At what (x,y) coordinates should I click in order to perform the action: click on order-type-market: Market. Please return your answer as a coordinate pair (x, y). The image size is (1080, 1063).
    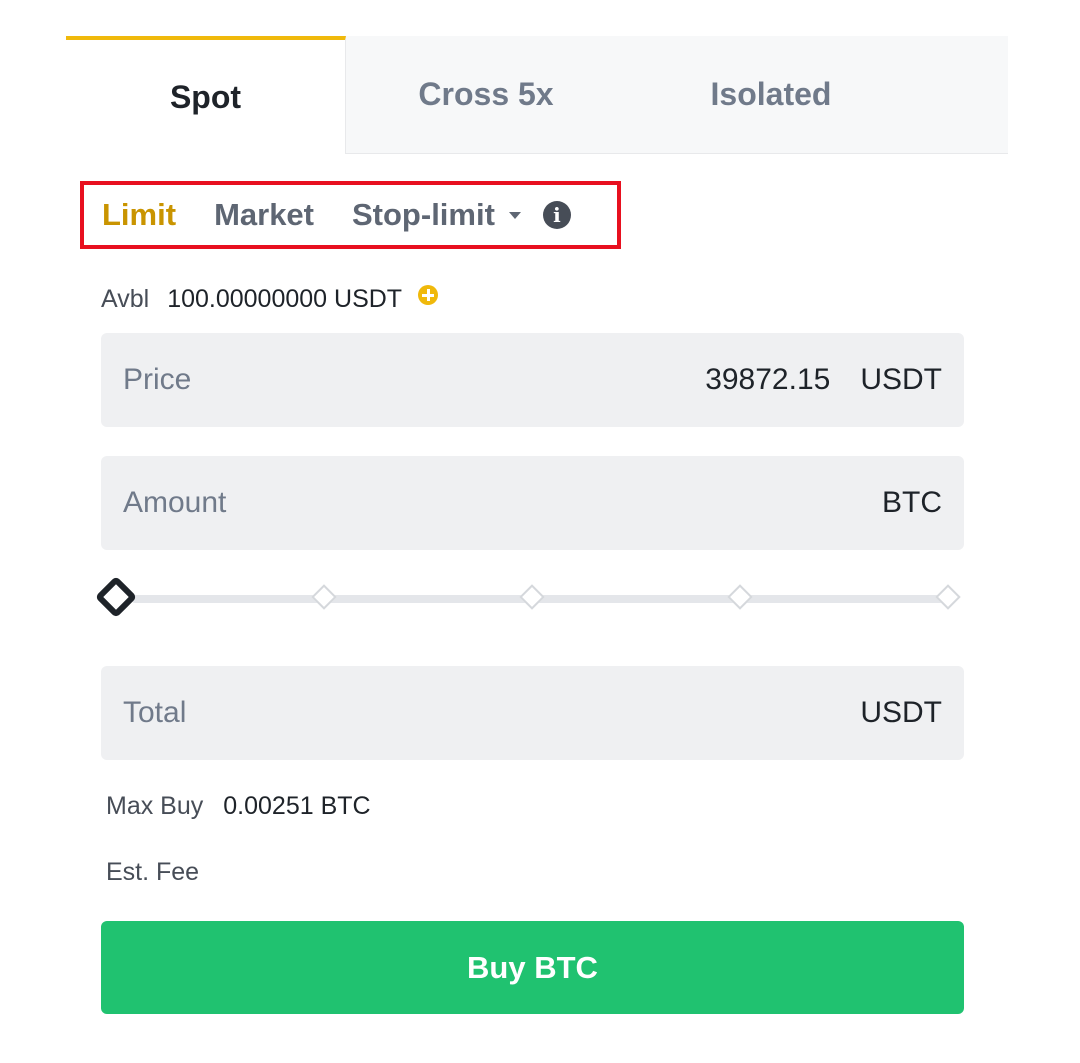
    Looking at the image, I should click on (264, 215).